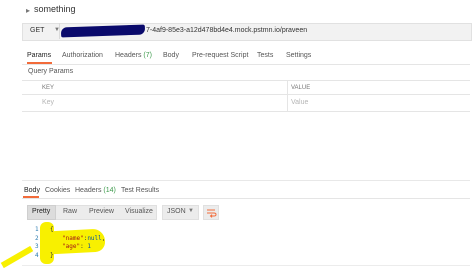 The width and height of the screenshot is (474, 278). What do you see at coordinates (37, 246) in the screenshot?
I see `line-number: 3` at bounding box center [37, 246].